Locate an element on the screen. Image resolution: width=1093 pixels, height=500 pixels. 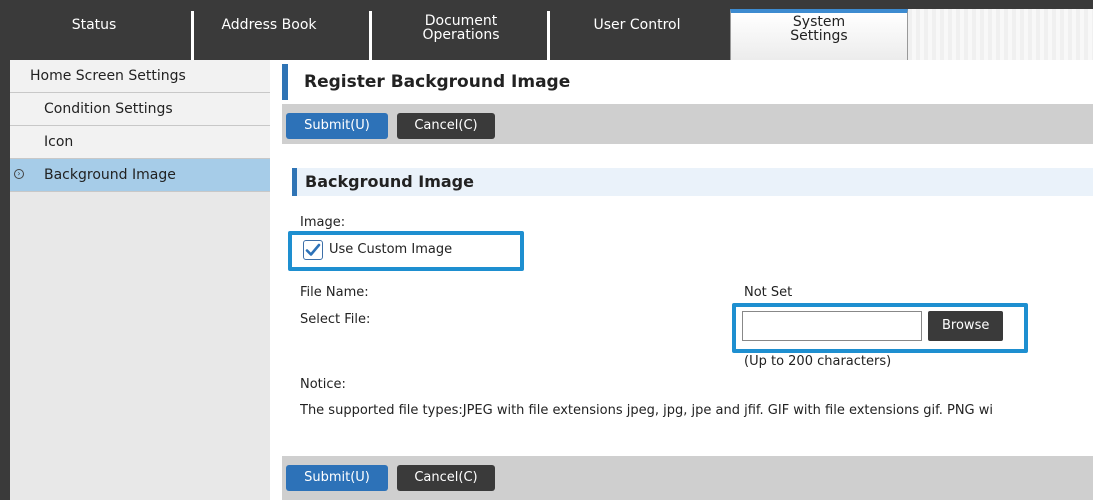
tab-status: Status is located at coordinates (97, 34).